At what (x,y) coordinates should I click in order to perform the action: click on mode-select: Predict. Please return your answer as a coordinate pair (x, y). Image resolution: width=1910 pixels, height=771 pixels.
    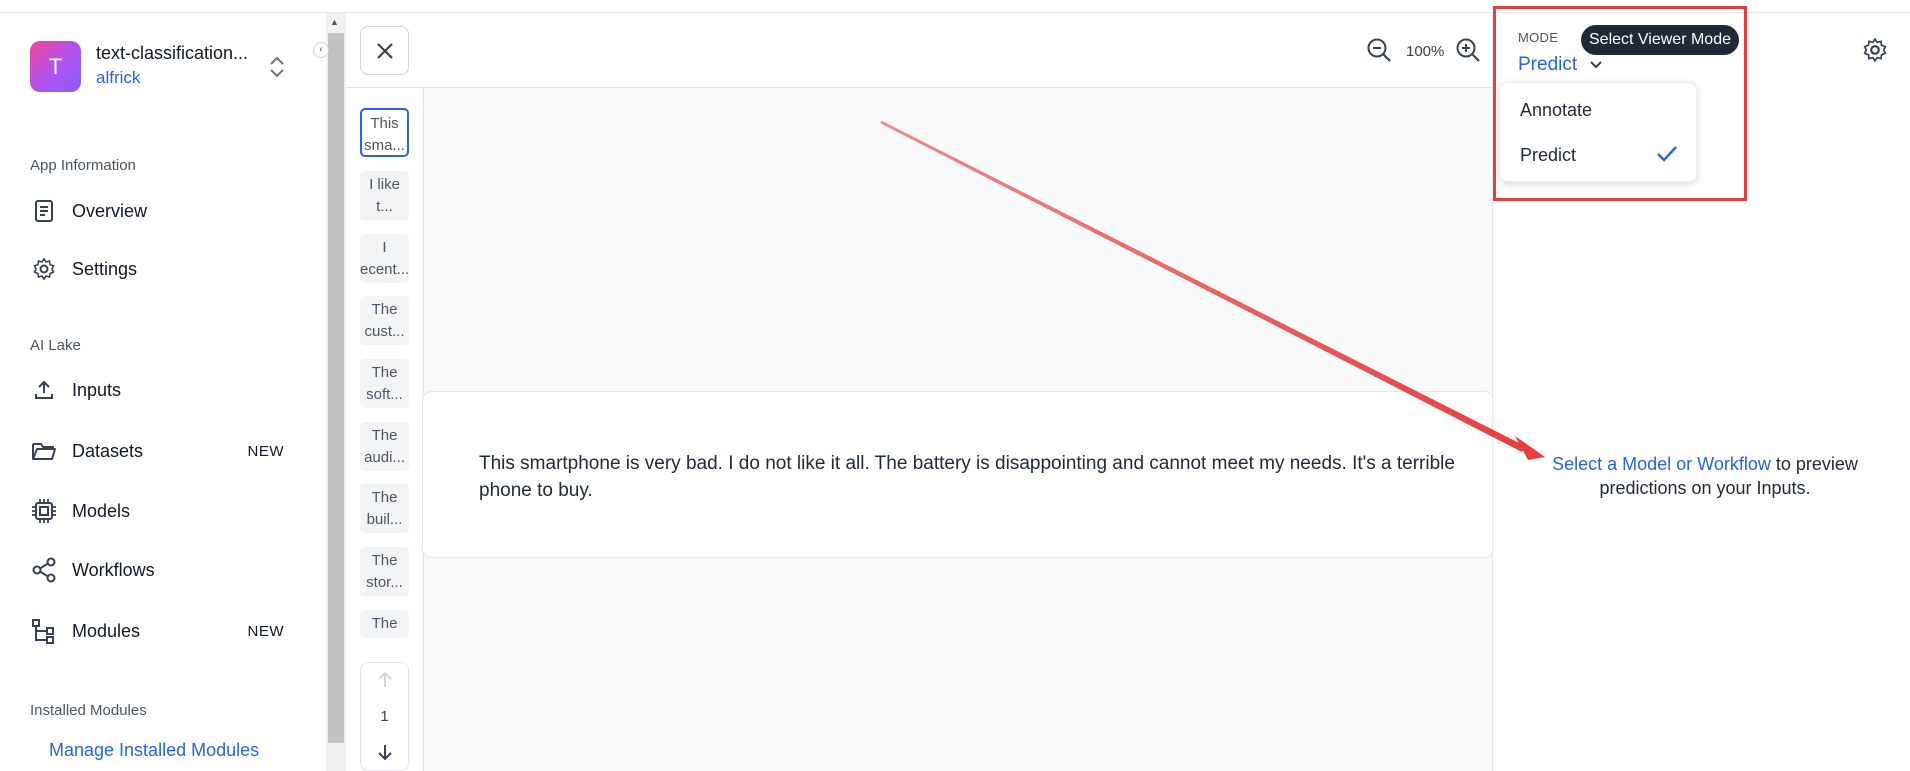
    Looking at the image, I should click on (1547, 65).